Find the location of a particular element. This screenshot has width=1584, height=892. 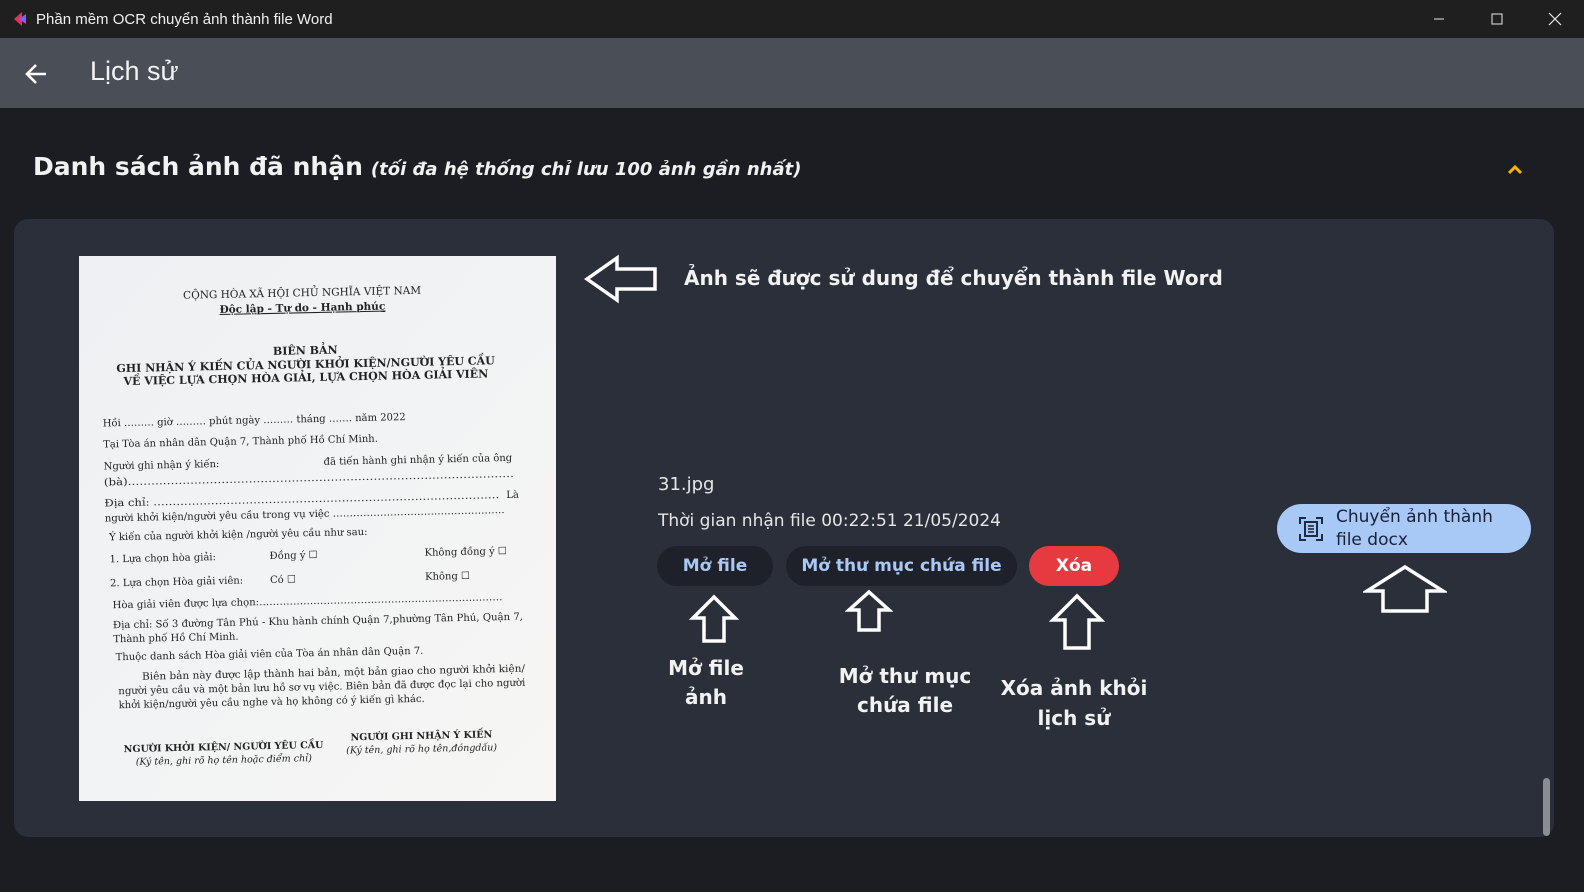

convert-label-line1: Chuyển ảnh thành is located at coordinates (1414, 516).